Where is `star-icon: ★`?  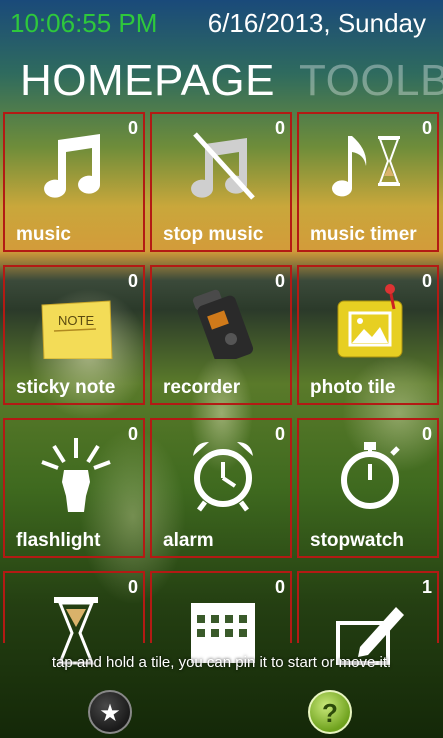
star-icon: ★ is located at coordinates (110, 713).